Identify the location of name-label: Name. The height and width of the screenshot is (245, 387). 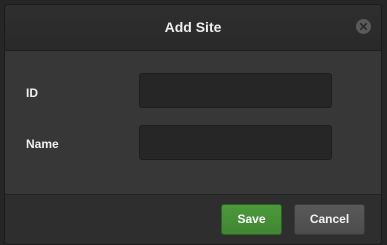
(42, 144).